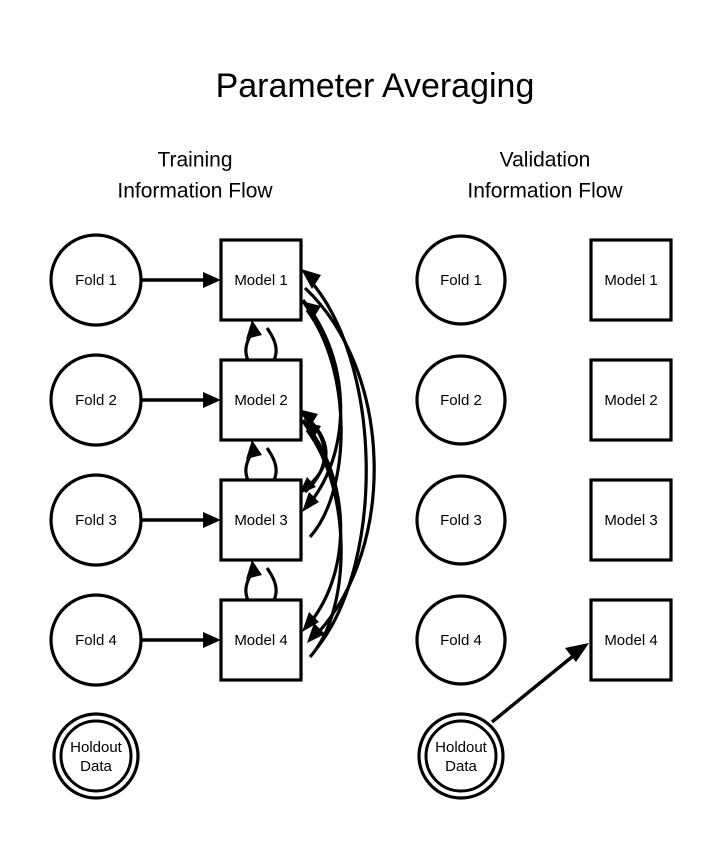 This screenshot has height=852, width=723. What do you see at coordinates (631, 460) in the screenshot?
I see `validation-model-nodes: Model 1 Model 2 Model 3 Model 4` at bounding box center [631, 460].